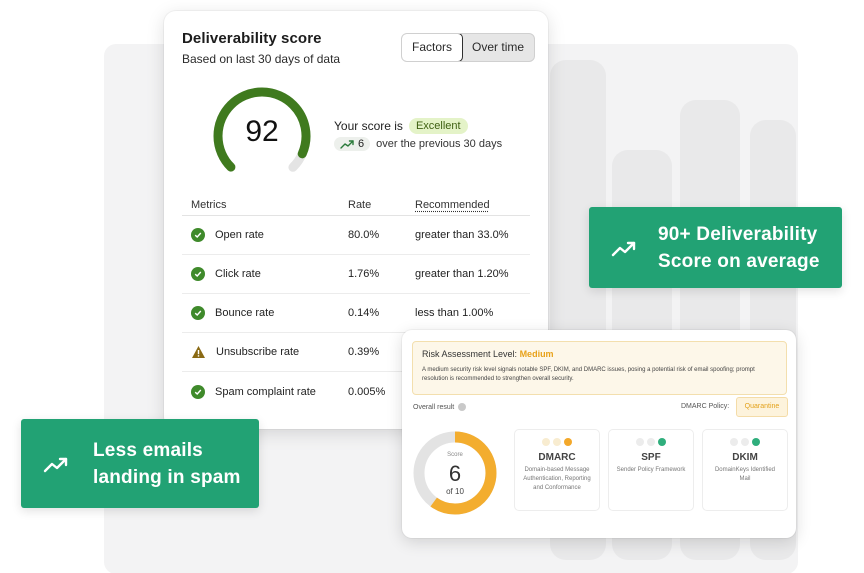 Image resolution: width=864 pixels, height=573 pixels. I want to click on spf-check: SPF Sender Policy Framework, so click(651, 470).